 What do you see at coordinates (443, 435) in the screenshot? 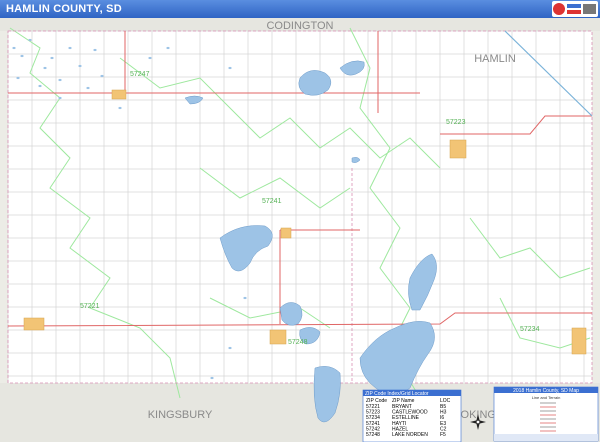
I see `locator-cell: F5` at bounding box center [443, 435].